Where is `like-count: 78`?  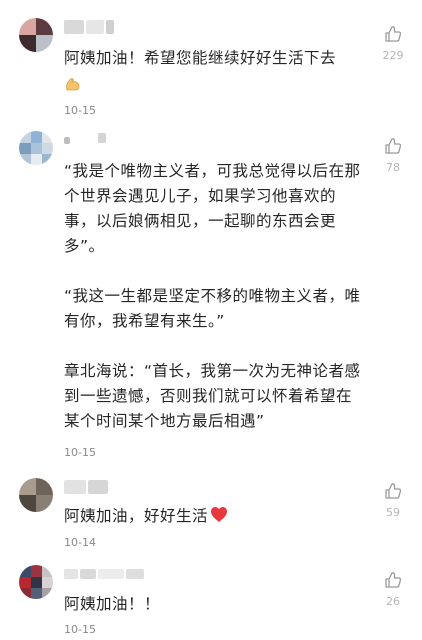
like-count: 78 is located at coordinates (393, 167).